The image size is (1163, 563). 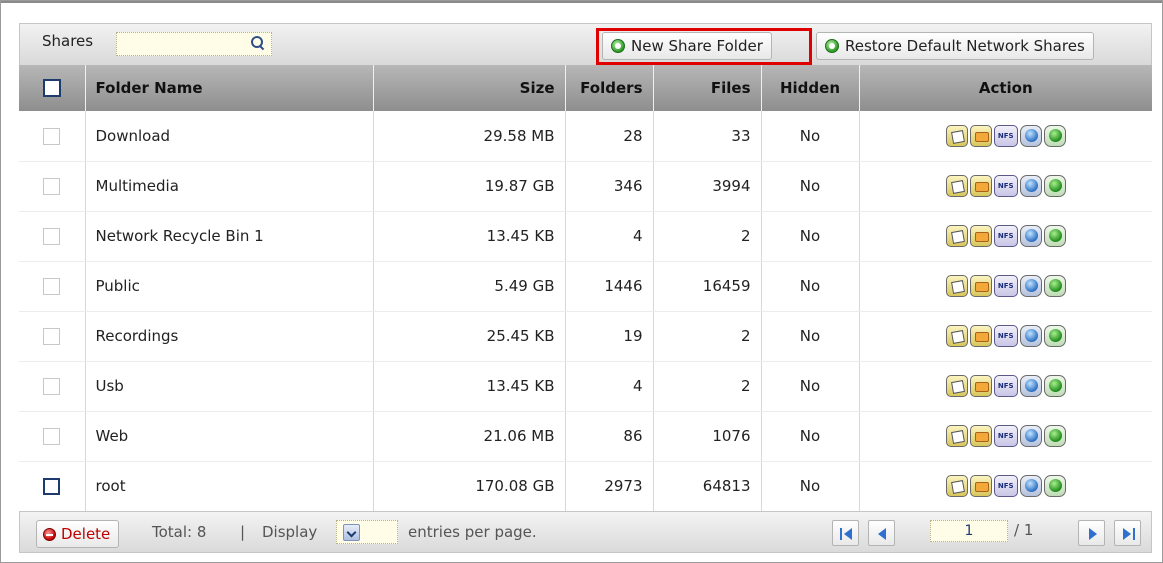 I want to click on first-page-button, so click(x=845, y=533).